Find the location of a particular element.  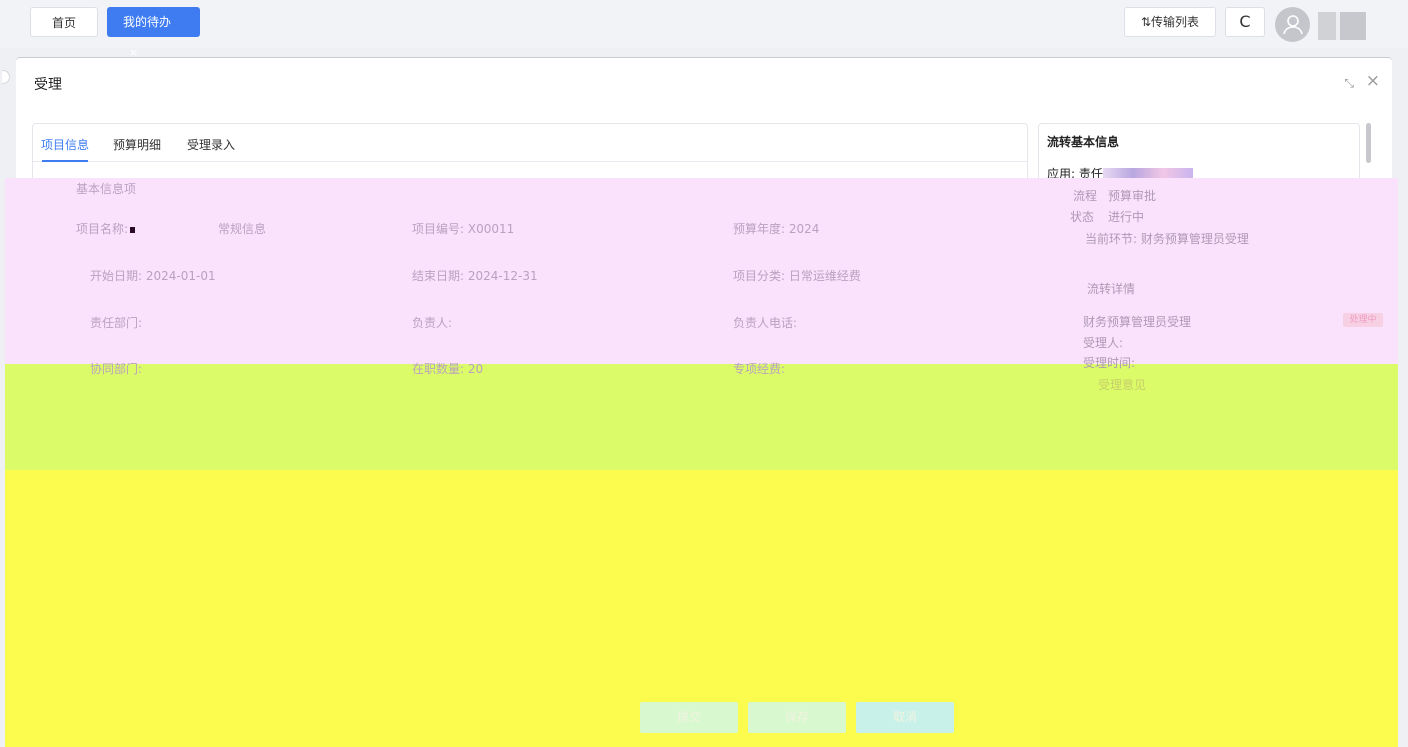

tab-home-label: 首页 is located at coordinates (63, 23).